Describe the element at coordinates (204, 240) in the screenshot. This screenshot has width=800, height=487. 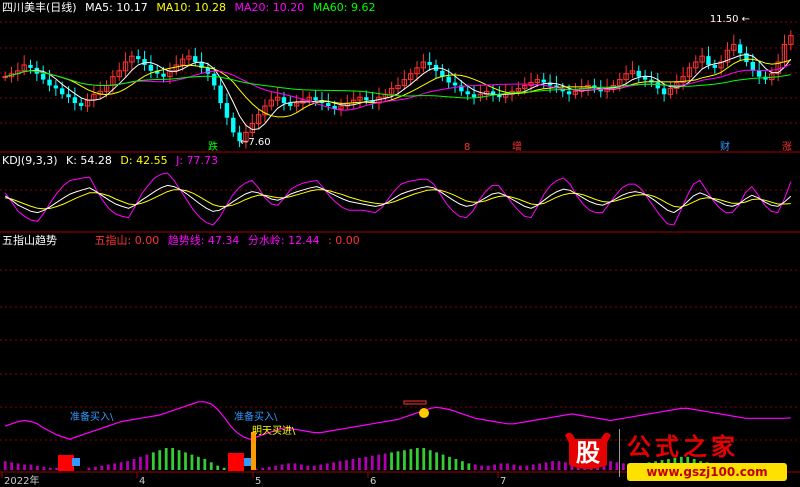
I see `trend-legend: 趋势线: 47.34` at that location.